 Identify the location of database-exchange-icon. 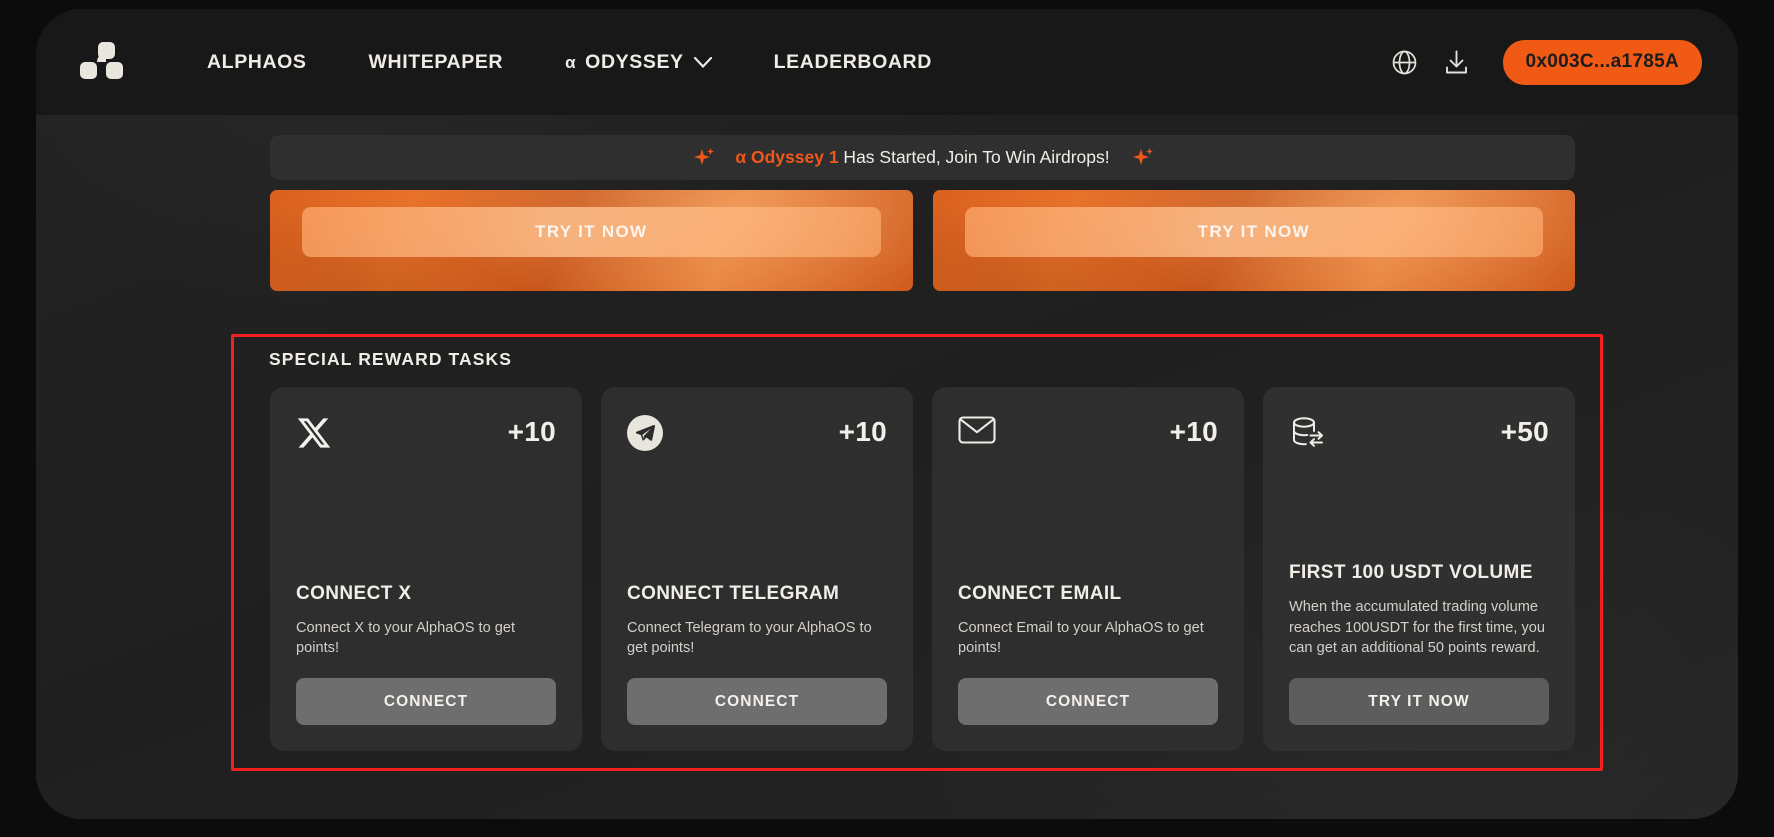
(1308, 432).